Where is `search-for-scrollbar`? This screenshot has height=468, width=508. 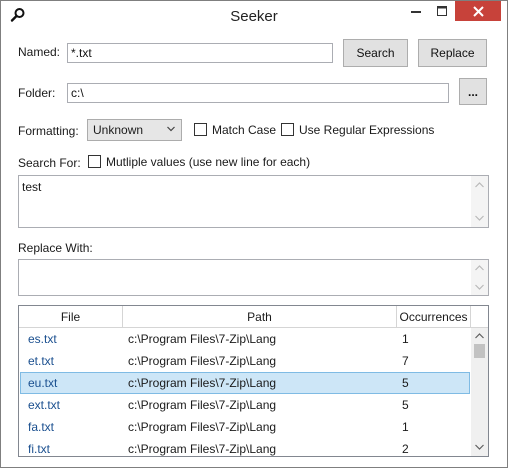
search-for-scrollbar is located at coordinates (479, 201).